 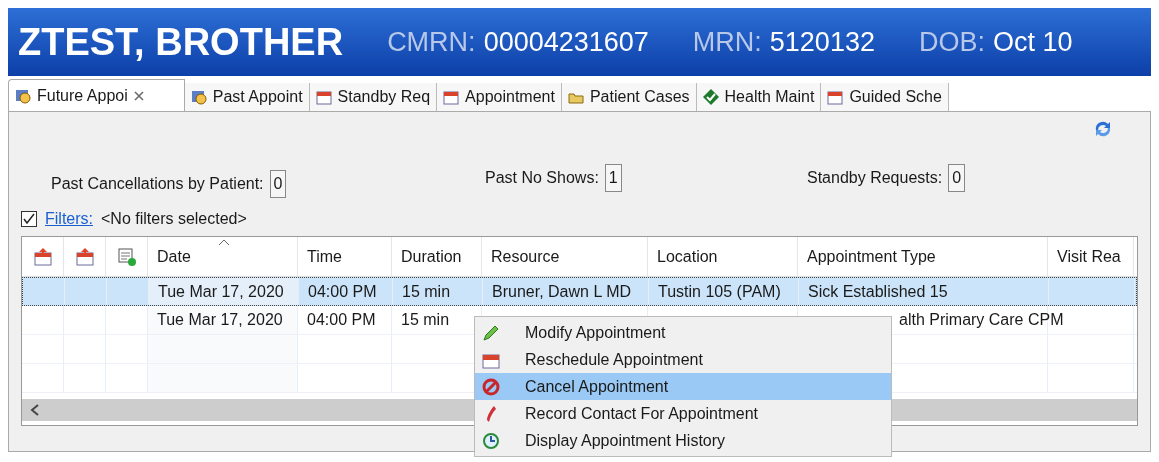 I want to click on tab-label: Appointment, so click(x=510, y=97).